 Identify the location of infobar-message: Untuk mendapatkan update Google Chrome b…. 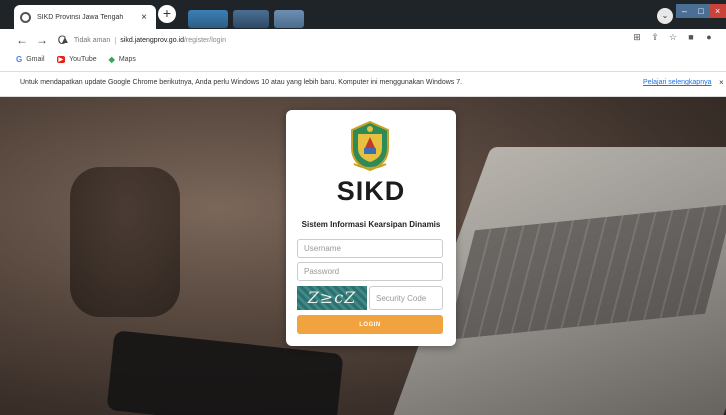
(241, 82).